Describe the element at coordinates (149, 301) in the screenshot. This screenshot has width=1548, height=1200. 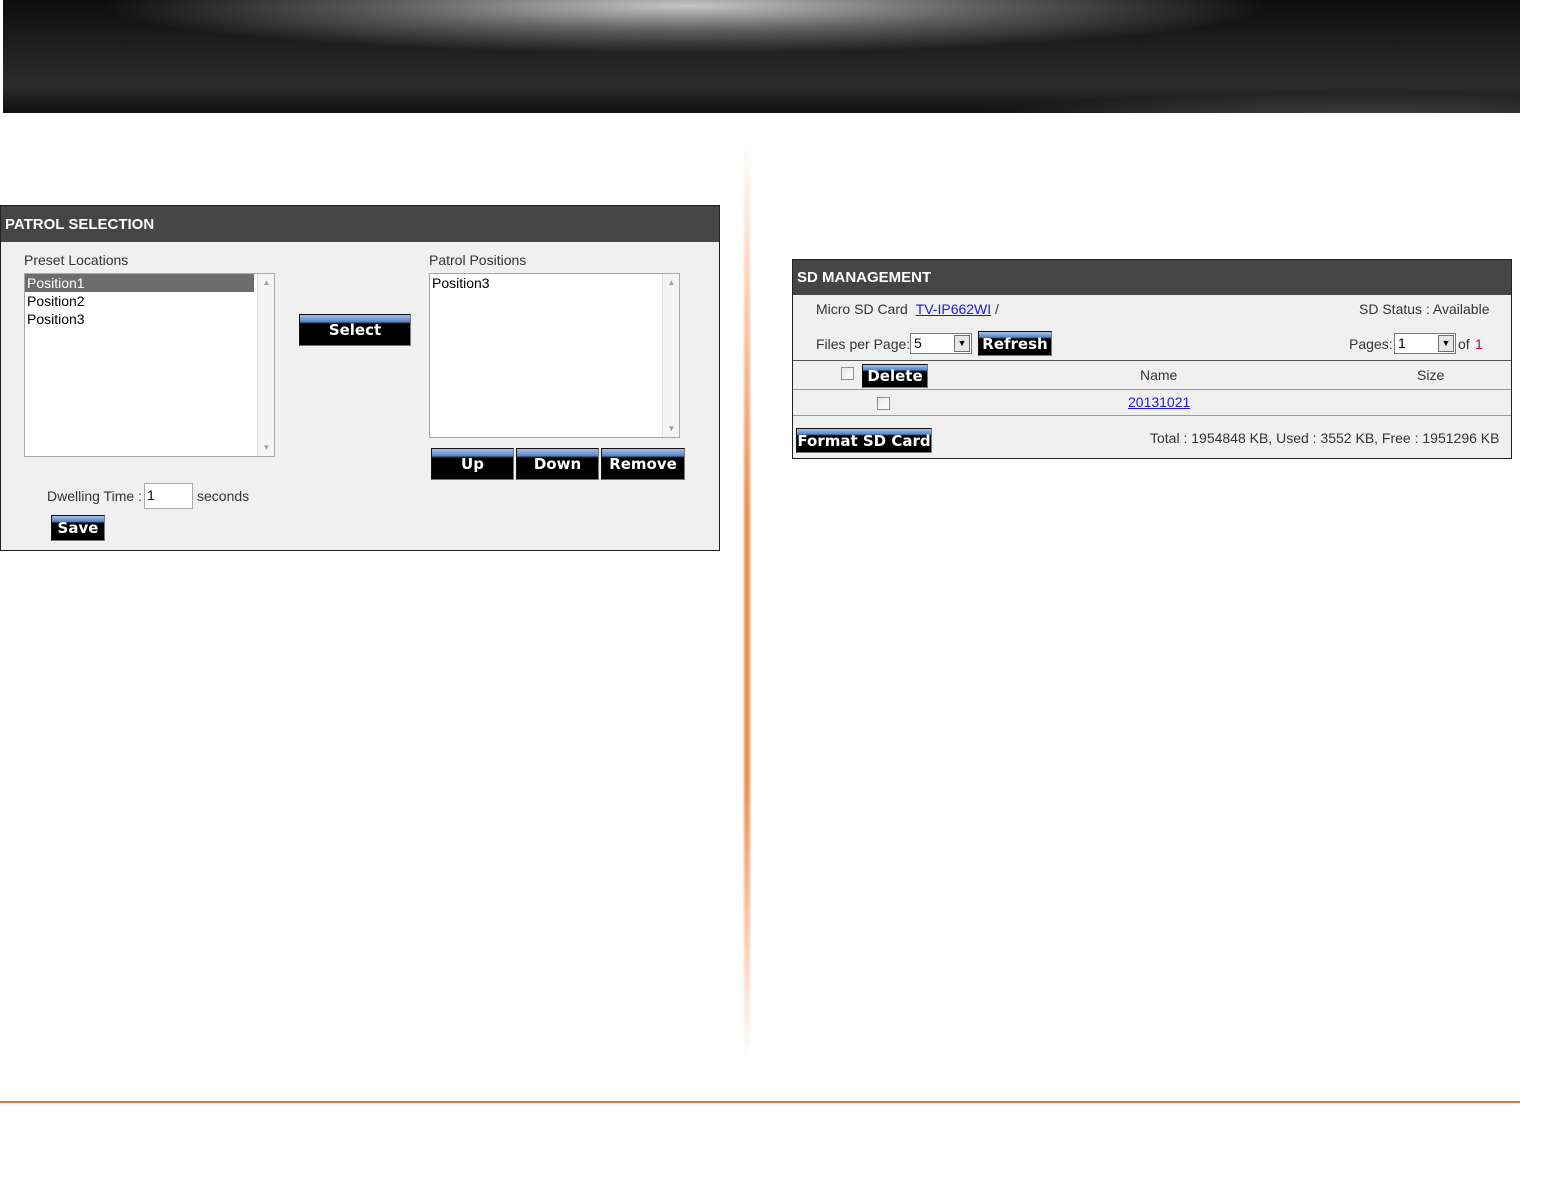
I see `list-item: Position2` at that location.